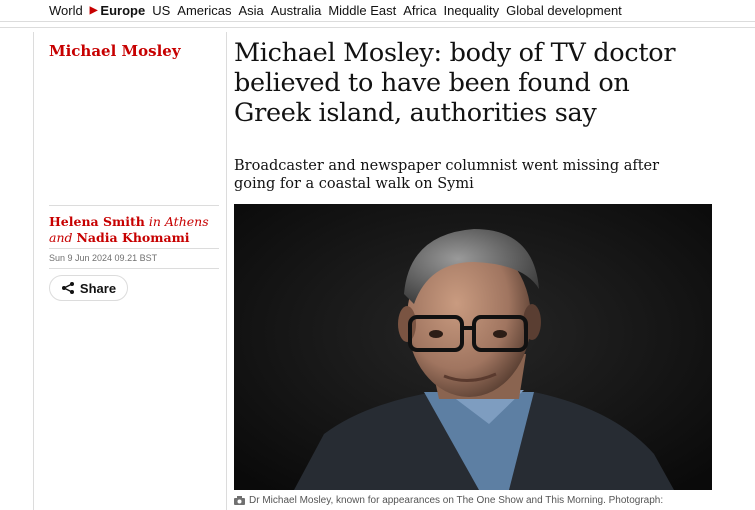  Describe the element at coordinates (98, 288) in the screenshot. I see `share-label: Share` at that location.